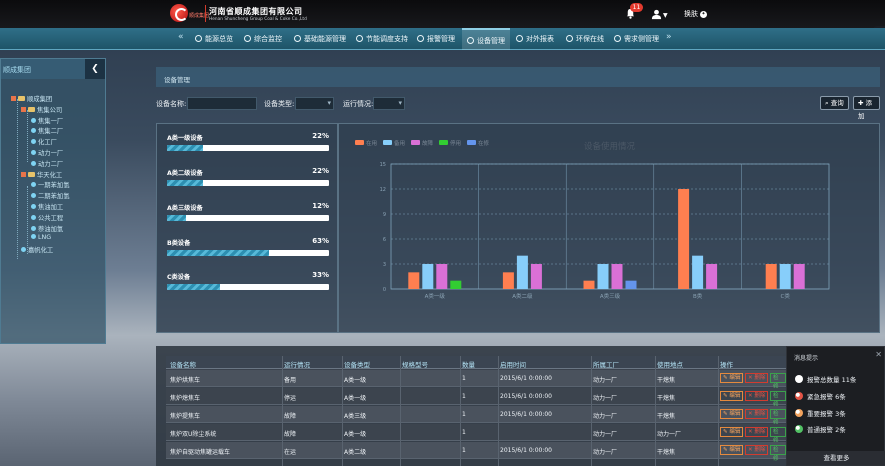 Image resolution: width=885 pixels, height=466 pixels. Describe the element at coordinates (422, 143) in the screenshot. I see `legend-item: 故障` at that location.